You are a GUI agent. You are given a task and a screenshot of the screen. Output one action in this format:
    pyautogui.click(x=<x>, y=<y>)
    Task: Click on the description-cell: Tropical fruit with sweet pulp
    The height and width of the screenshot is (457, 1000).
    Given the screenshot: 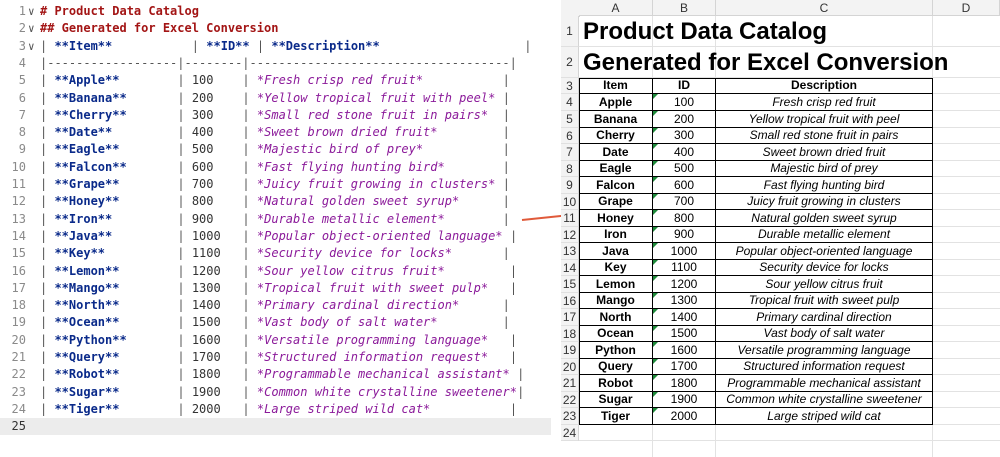 What is the action you would take?
    pyautogui.click(x=824, y=301)
    